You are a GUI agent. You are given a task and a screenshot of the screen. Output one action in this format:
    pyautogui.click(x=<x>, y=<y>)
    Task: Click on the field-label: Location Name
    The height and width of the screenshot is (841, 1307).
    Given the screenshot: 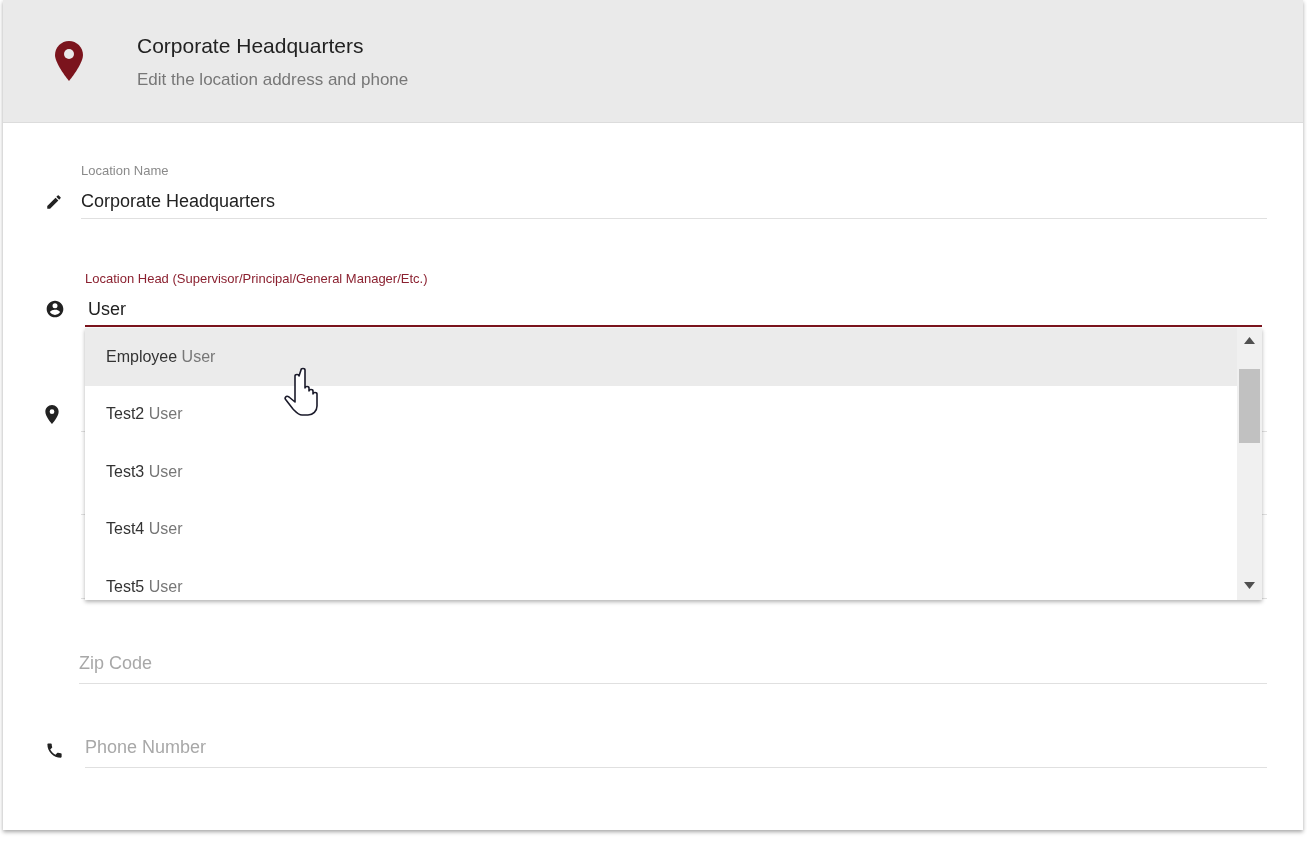 What is the action you would take?
    pyautogui.click(x=125, y=171)
    